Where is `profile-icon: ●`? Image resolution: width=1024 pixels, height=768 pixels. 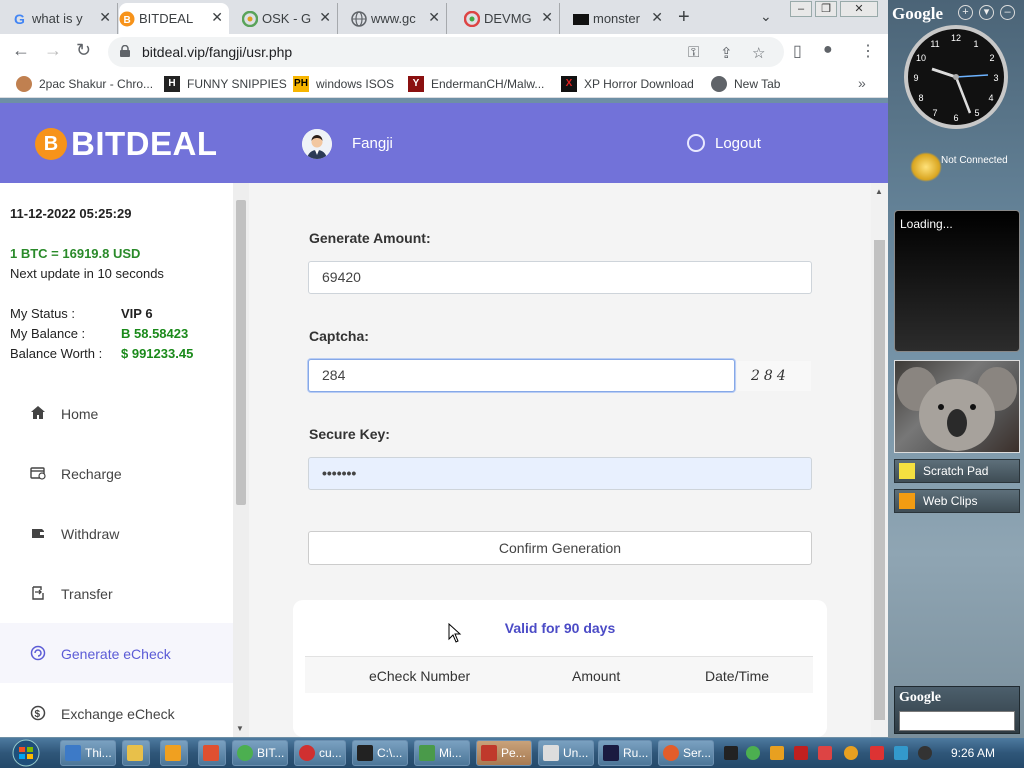
profile-icon: ● is located at coordinates (828, 50).